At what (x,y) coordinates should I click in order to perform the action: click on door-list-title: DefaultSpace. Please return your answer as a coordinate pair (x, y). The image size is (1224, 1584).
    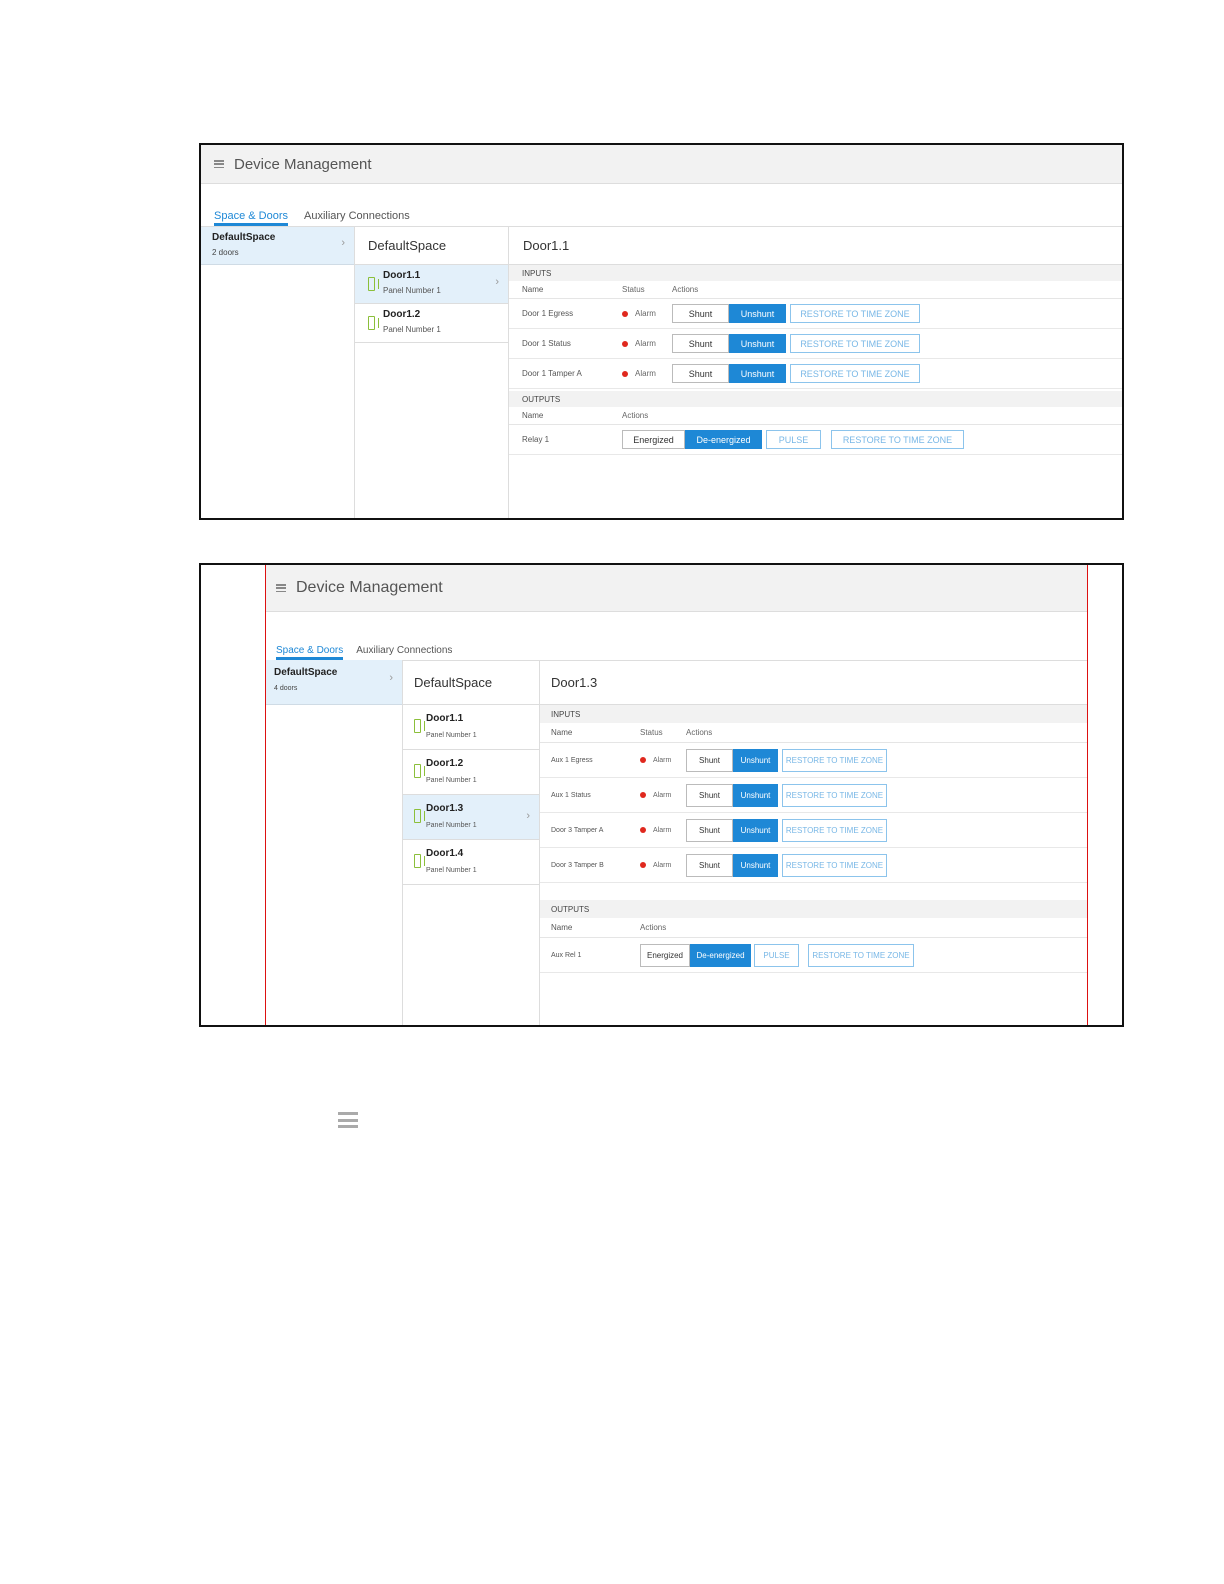
    Looking at the image, I should click on (471, 682).